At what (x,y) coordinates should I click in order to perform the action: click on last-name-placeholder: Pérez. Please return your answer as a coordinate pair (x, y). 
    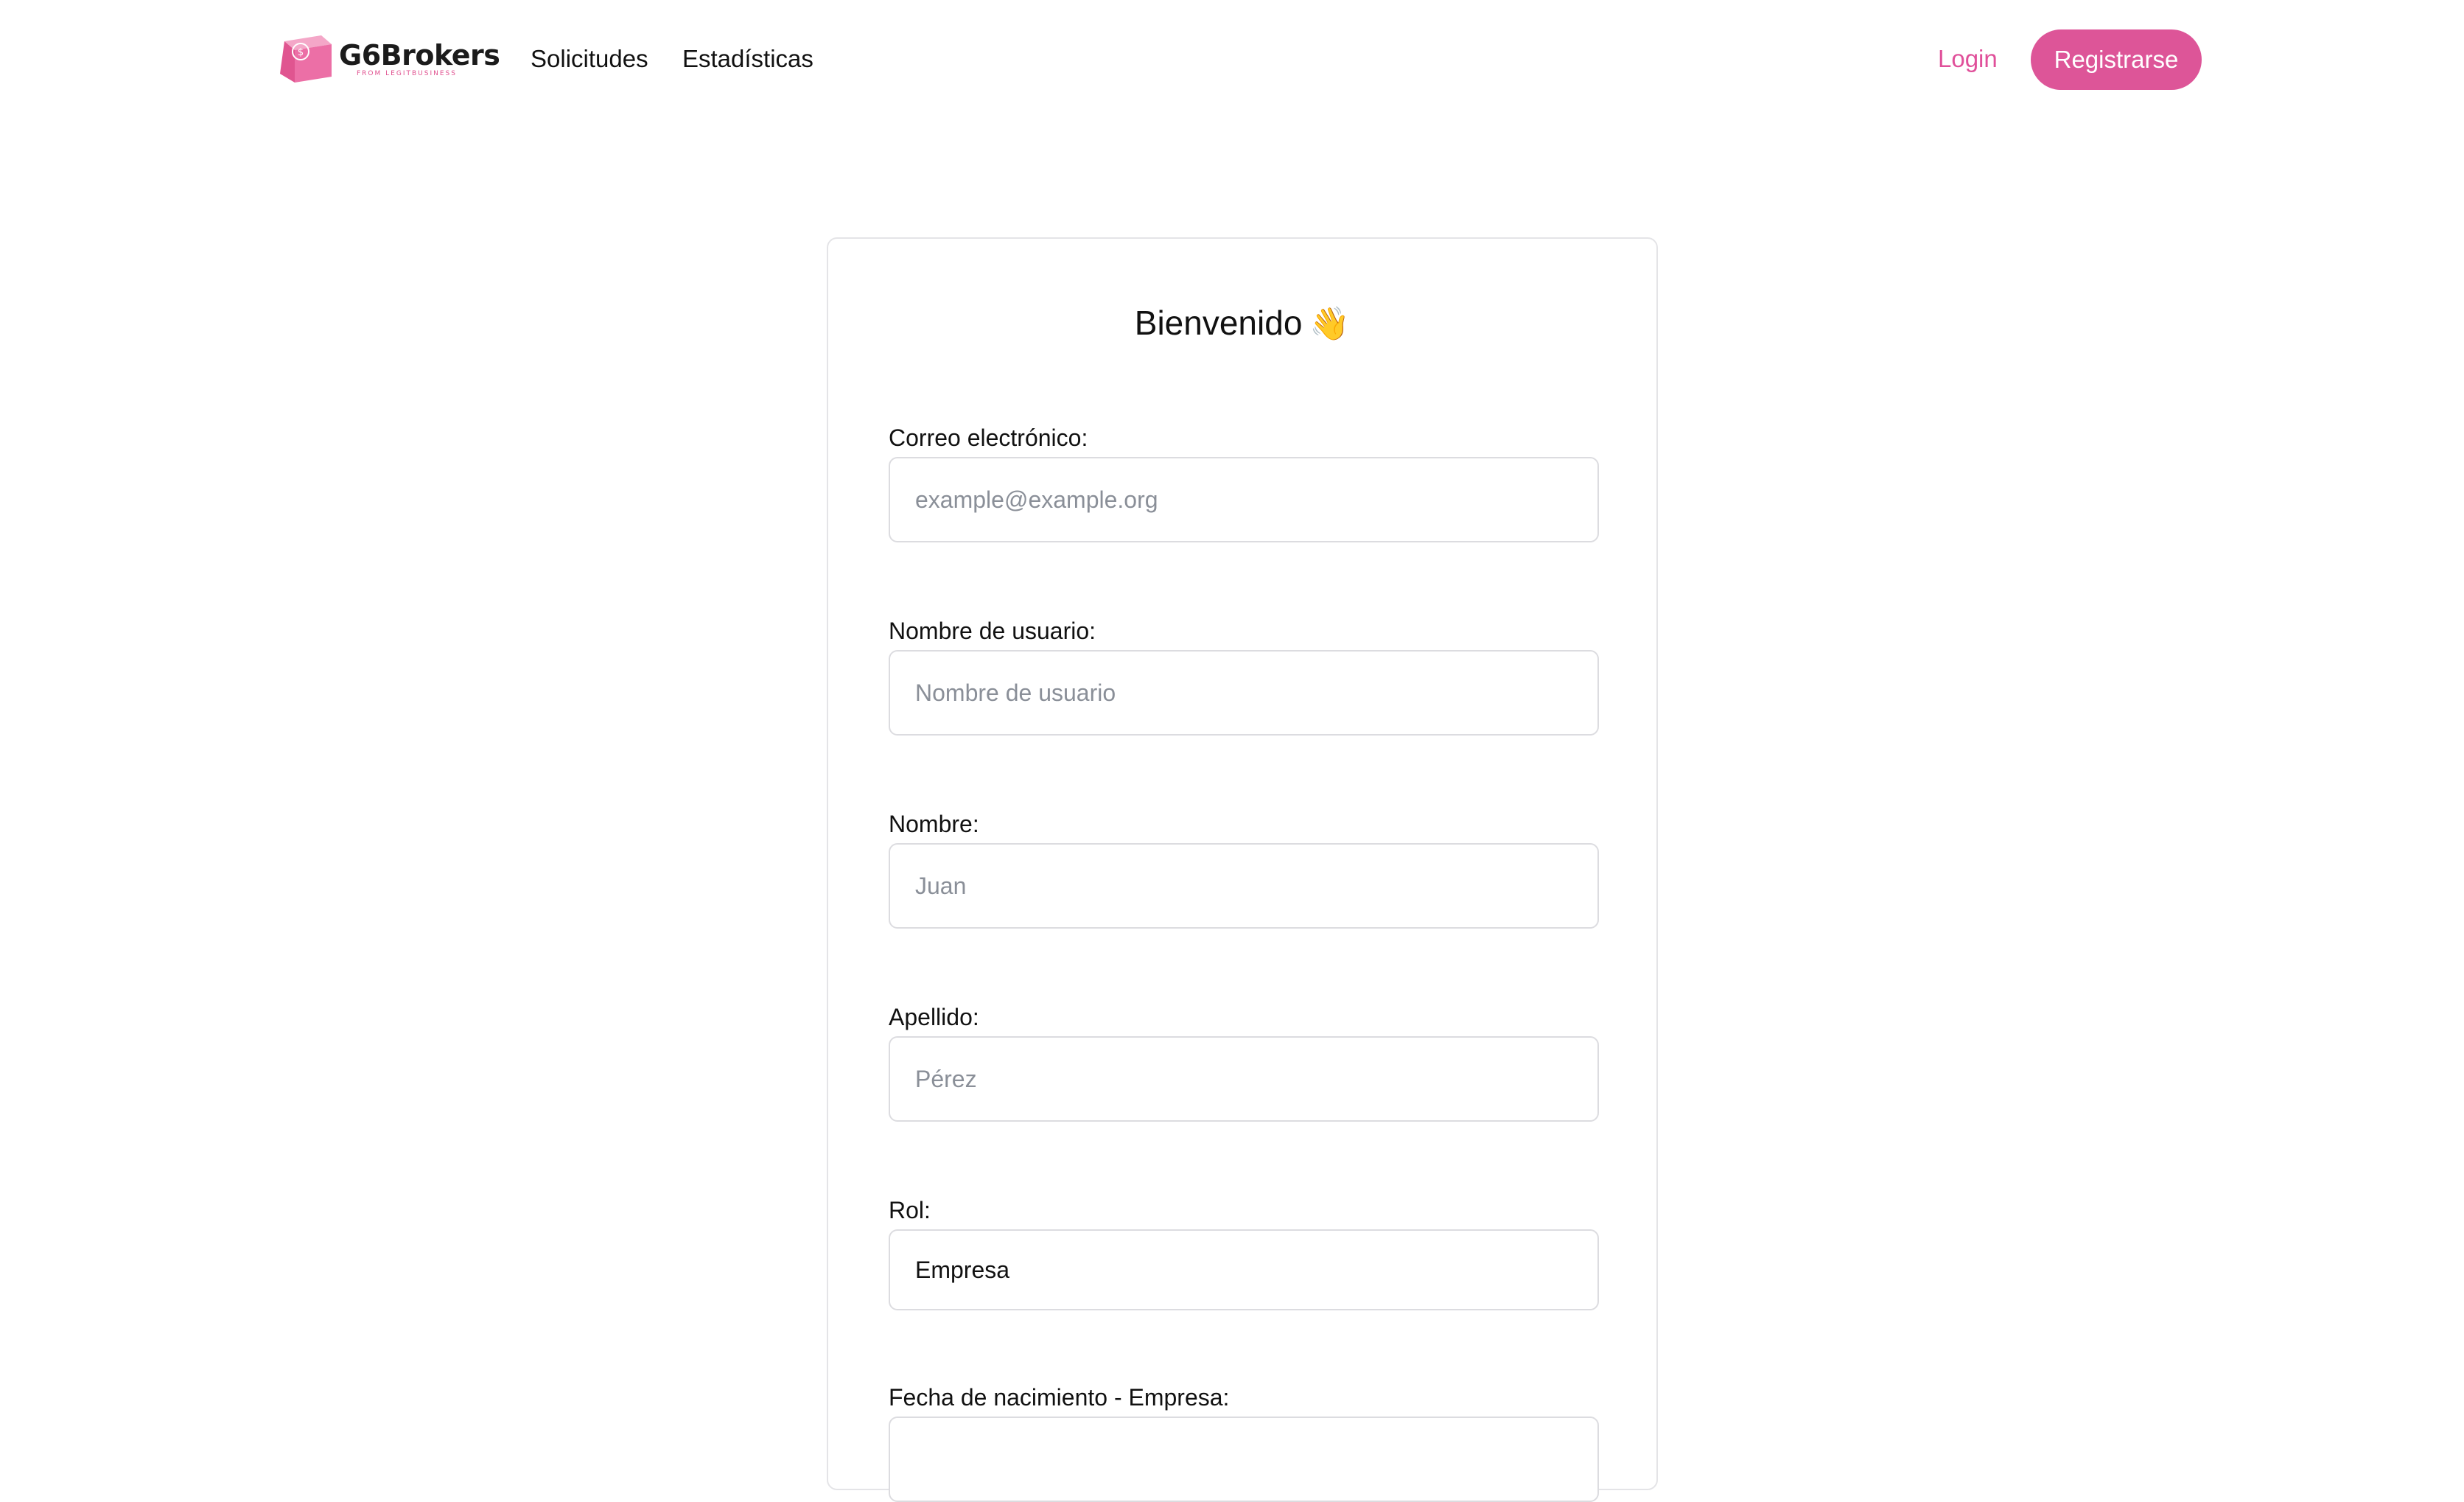
    Looking at the image, I should click on (946, 1078).